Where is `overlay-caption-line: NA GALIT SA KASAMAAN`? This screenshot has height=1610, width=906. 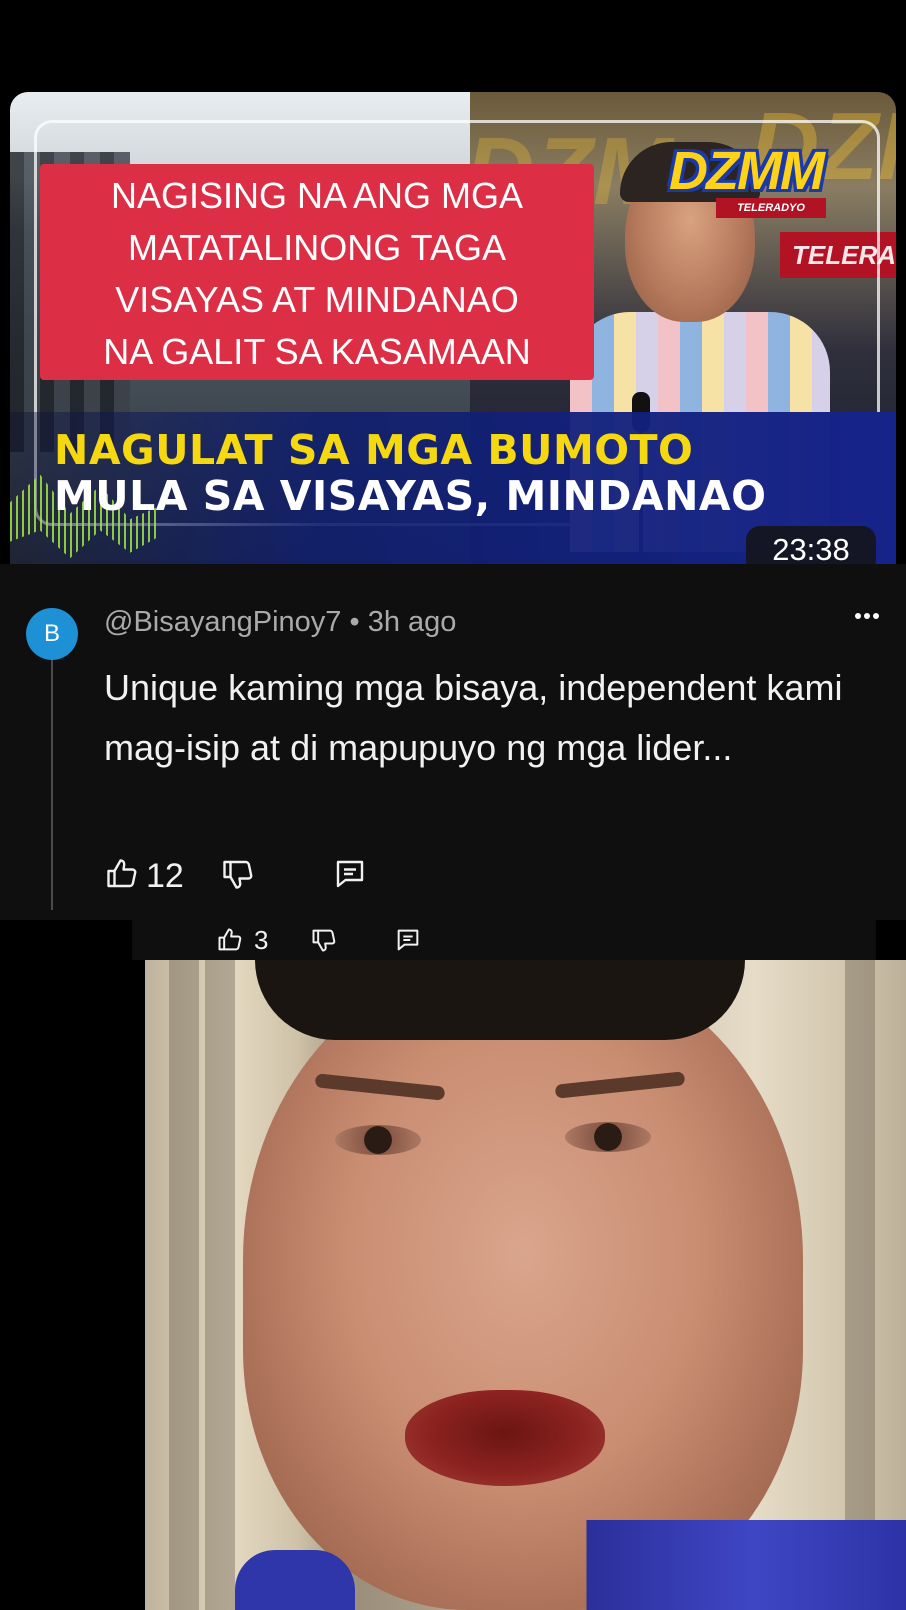 overlay-caption-line: NA GALIT SA KASAMAAN is located at coordinates (317, 351).